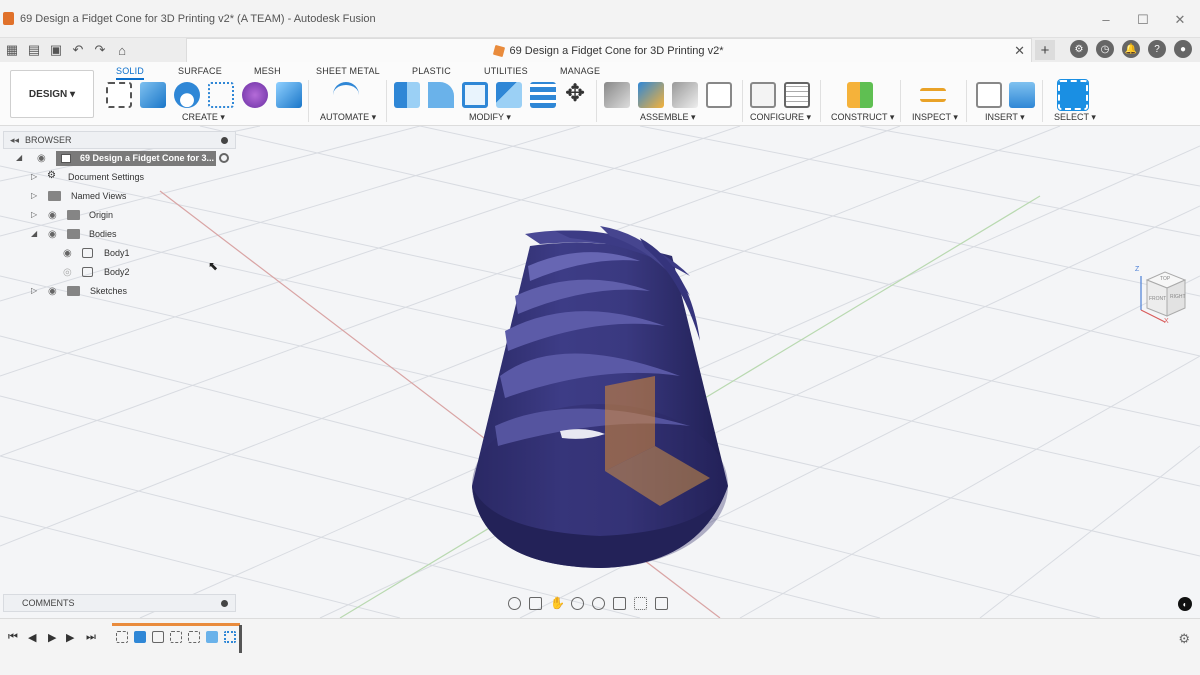  Describe the element at coordinates (490, 117) in the screenshot. I see `modify-menu: MODIFY ▾` at that location.